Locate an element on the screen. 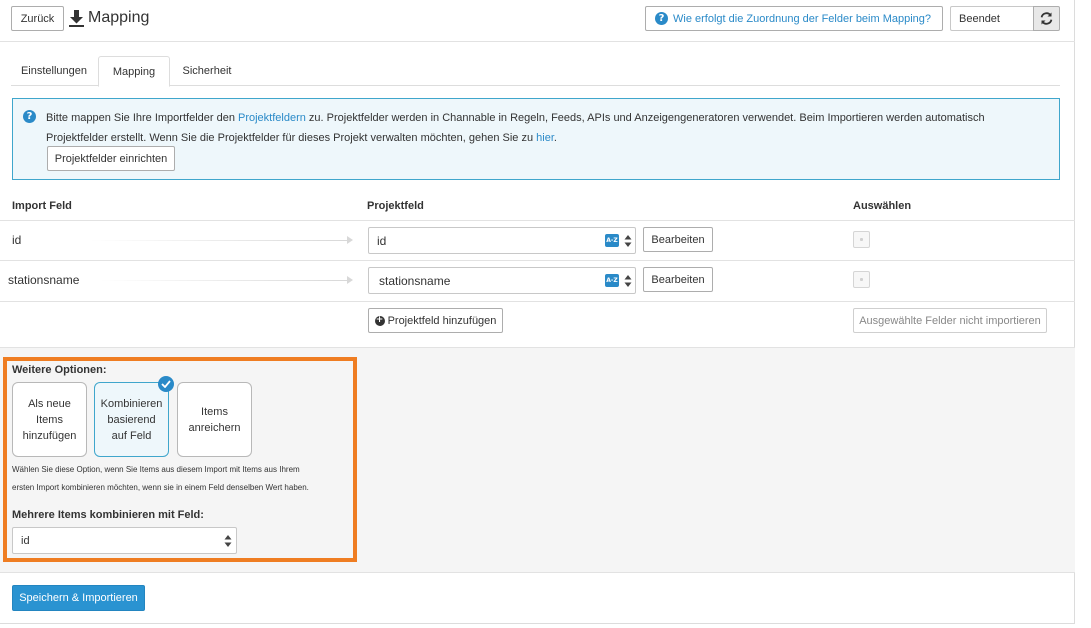 The image size is (1091, 628). refresh-button is located at coordinates (1046, 18).